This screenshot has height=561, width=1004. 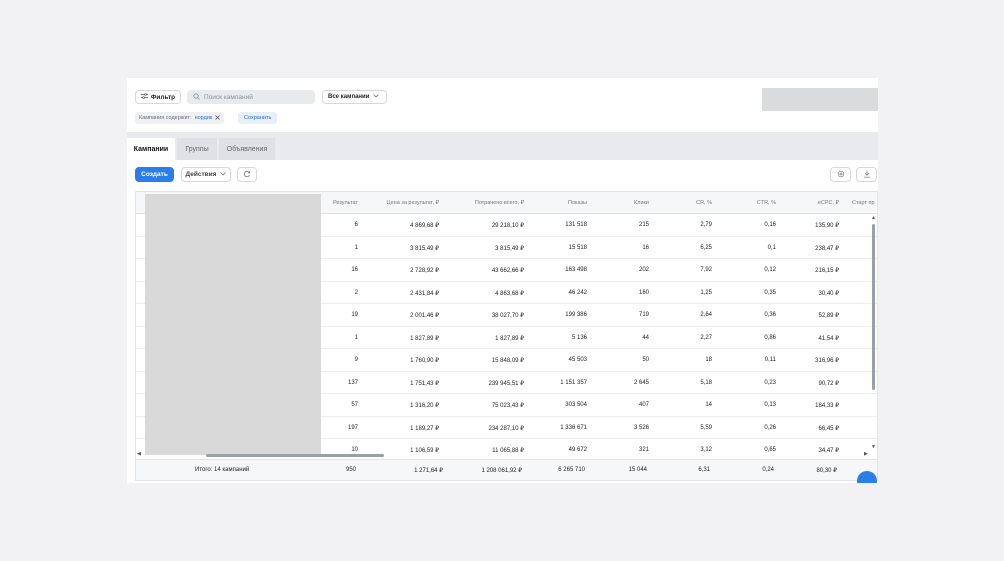 What do you see at coordinates (413, 203) in the screenshot?
I see `col-cost-per-result: Цена за результат, ₽` at bounding box center [413, 203].